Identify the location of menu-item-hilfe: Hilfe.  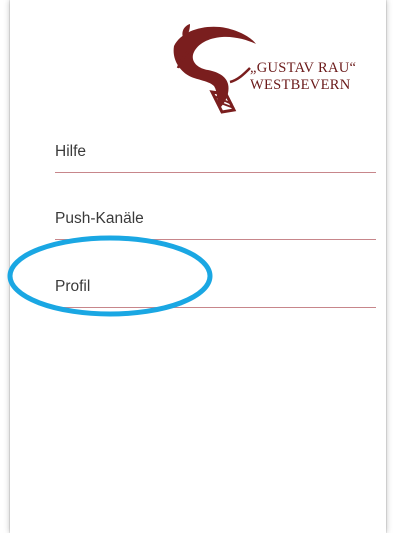
(210, 153).